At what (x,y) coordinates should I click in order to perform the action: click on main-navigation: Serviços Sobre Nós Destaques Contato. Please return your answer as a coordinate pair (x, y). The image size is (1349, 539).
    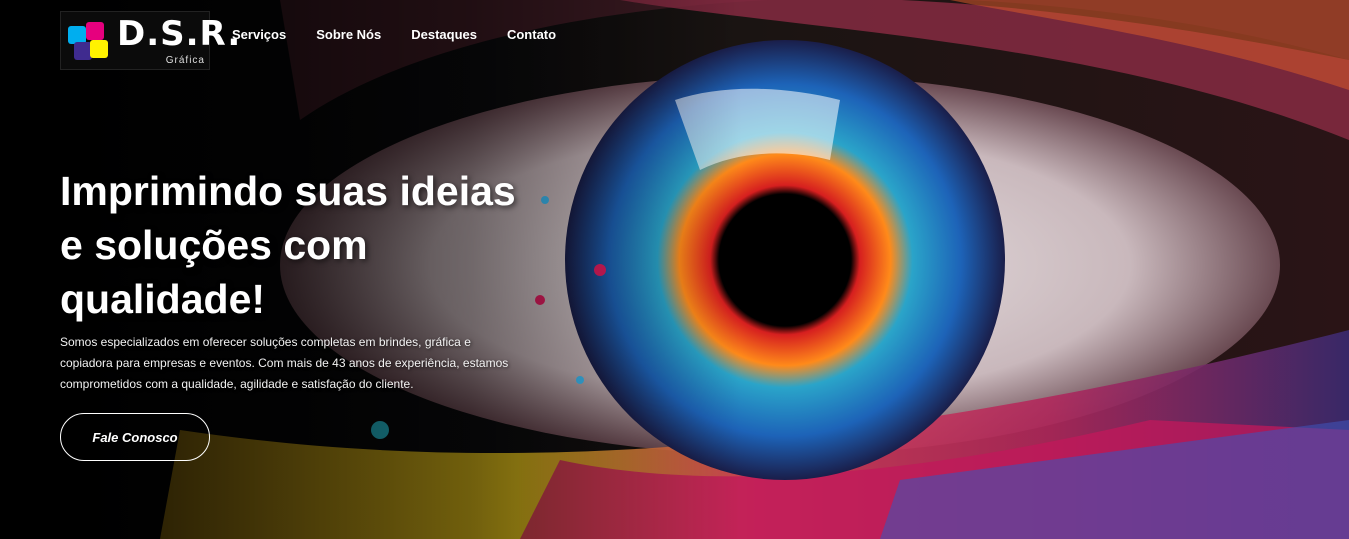
    Looking at the image, I should click on (394, 34).